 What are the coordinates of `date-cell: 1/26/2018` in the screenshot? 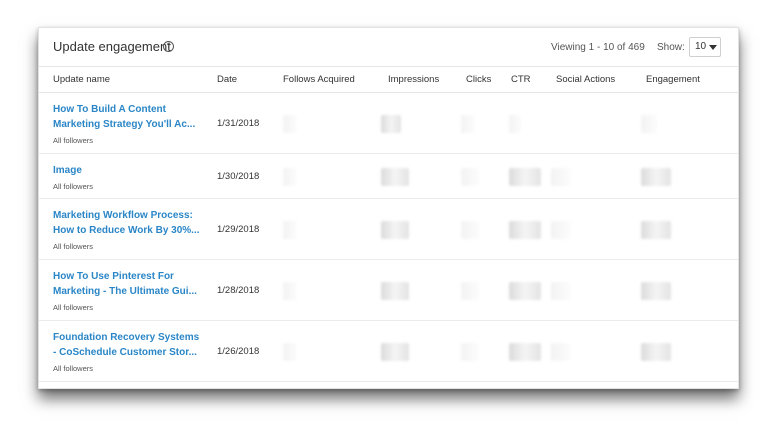 It's located at (238, 351).